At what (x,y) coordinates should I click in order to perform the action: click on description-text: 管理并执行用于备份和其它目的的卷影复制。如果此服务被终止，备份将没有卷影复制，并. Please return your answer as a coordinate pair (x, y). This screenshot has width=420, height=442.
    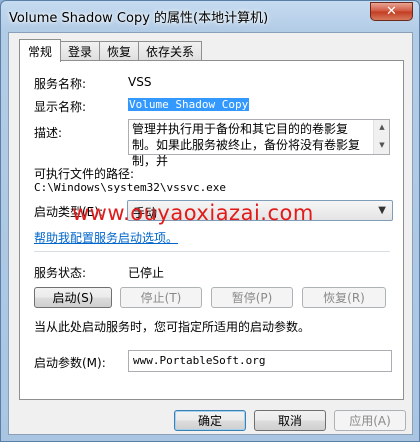
    Looking at the image, I should click on (246, 145).